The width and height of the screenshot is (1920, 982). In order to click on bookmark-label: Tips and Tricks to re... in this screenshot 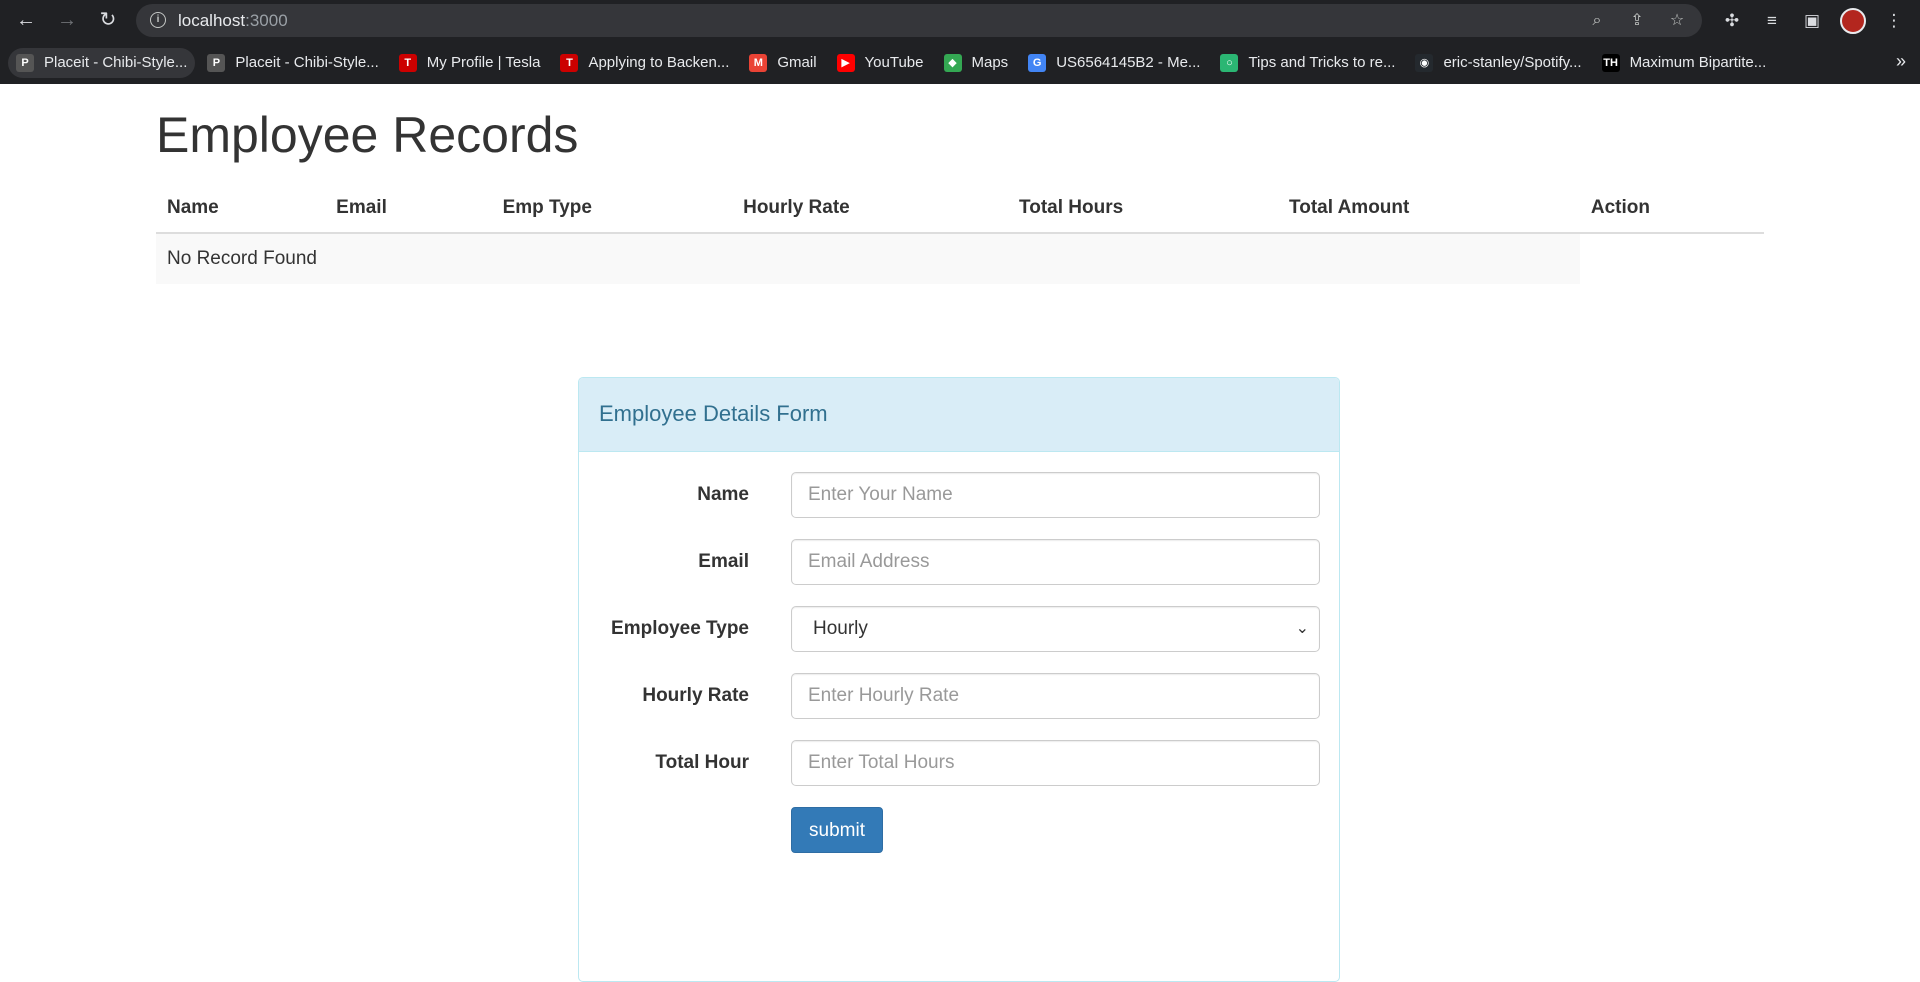, I will do `click(1322, 62)`.